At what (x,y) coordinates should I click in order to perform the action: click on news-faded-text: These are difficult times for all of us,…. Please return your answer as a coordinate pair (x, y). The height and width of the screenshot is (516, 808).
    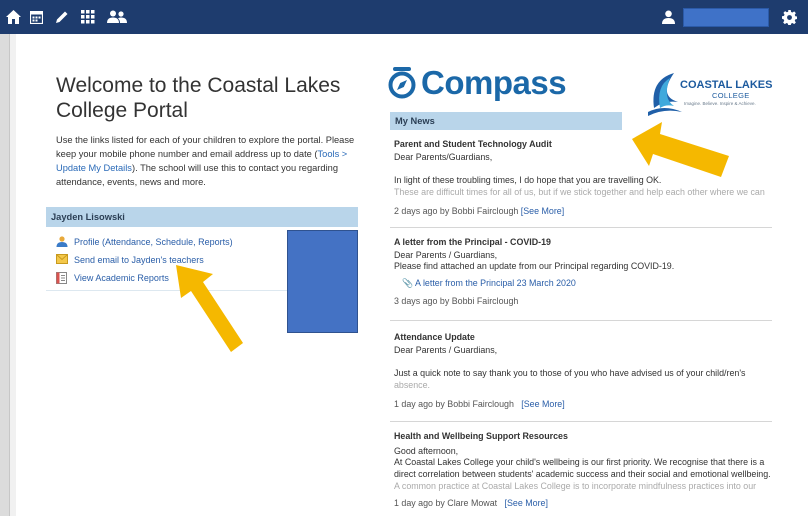
    Looking at the image, I should click on (579, 192).